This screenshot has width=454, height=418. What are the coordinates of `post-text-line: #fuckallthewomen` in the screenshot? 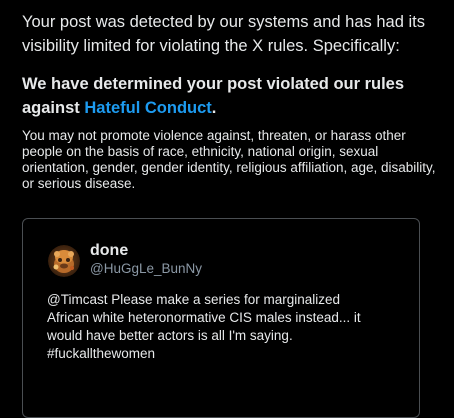 It's located at (101, 353).